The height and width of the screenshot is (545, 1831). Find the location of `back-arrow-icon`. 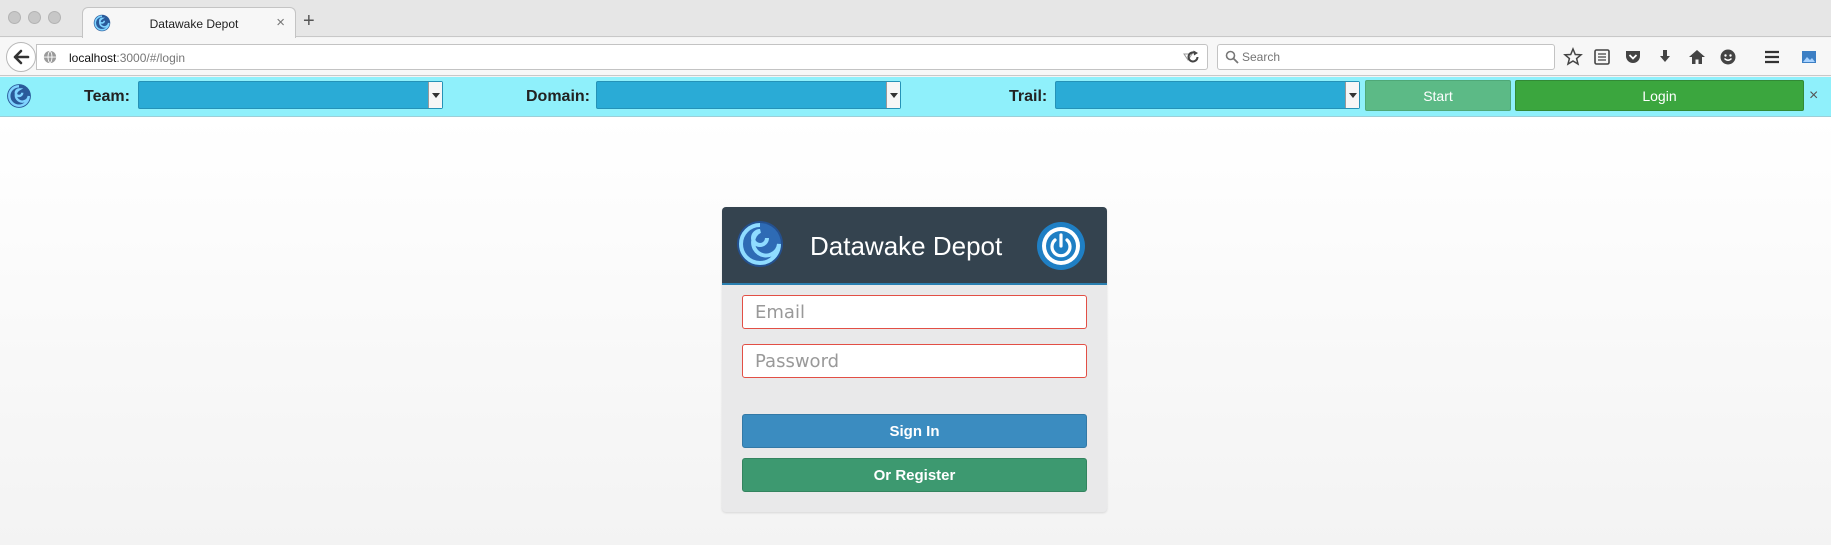

back-arrow-icon is located at coordinates (21, 57).